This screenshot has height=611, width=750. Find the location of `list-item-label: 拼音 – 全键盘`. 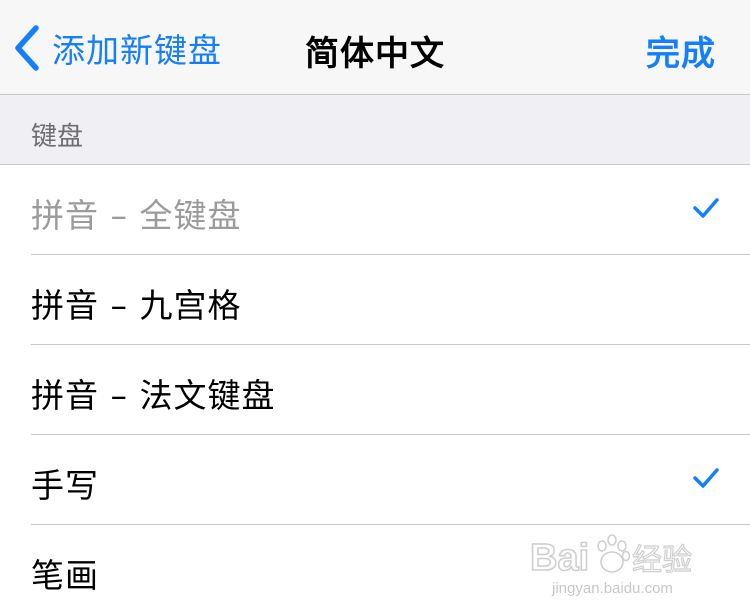

list-item-label: 拼音 – 全键盘 is located at coordinates (136, 215).